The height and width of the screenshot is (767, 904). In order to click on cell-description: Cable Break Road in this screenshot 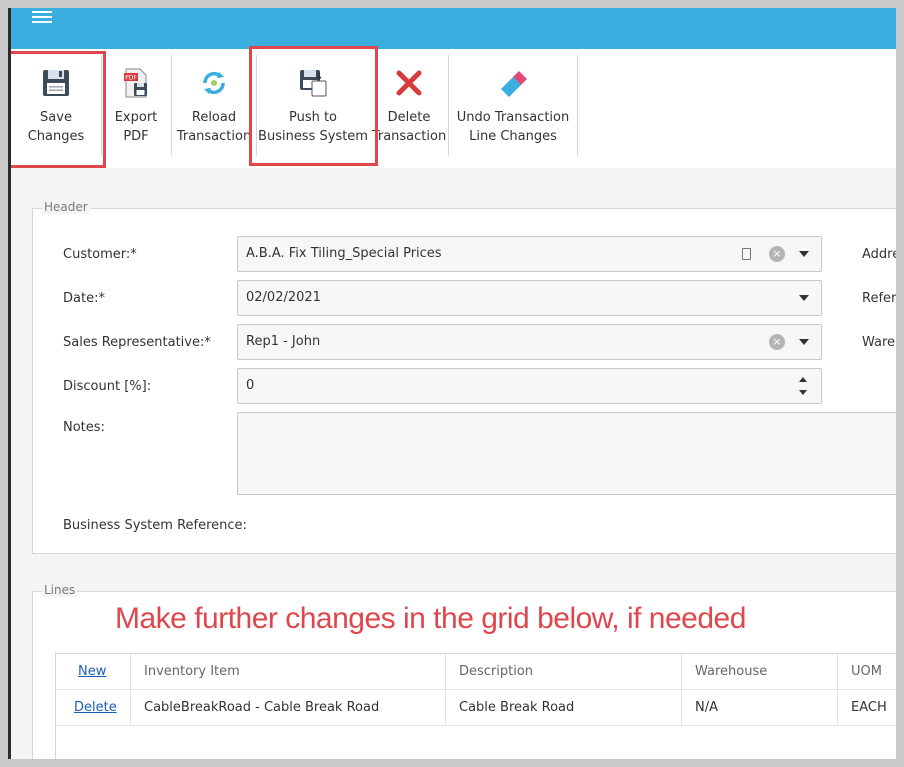, I will do `click(509, 708)`.